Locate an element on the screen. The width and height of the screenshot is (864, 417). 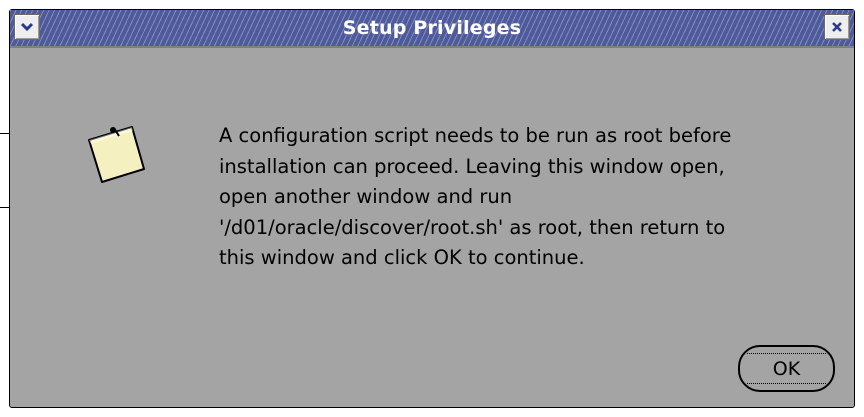
title-bar: Setup Privileges is located at coordinates (432, 29).